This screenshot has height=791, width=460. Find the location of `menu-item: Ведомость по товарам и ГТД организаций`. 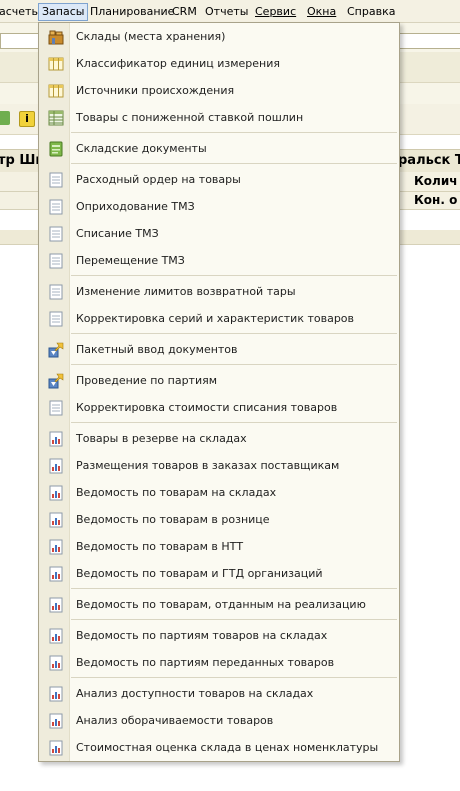

menu-item: Ведомость по товарам и ГТД организаций is located at coordinates (219, 574).